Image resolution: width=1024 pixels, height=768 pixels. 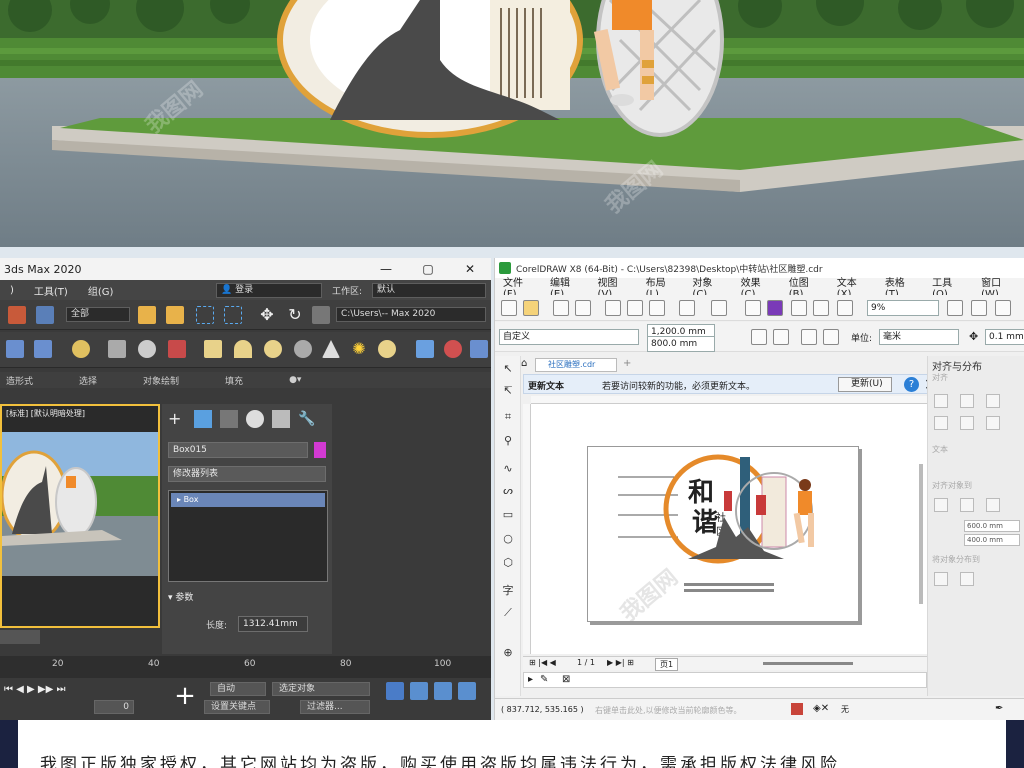 What do you see at coordinates (213, 349) in the screenshot?
I see `box-icon` at bounding box center [213, 349].